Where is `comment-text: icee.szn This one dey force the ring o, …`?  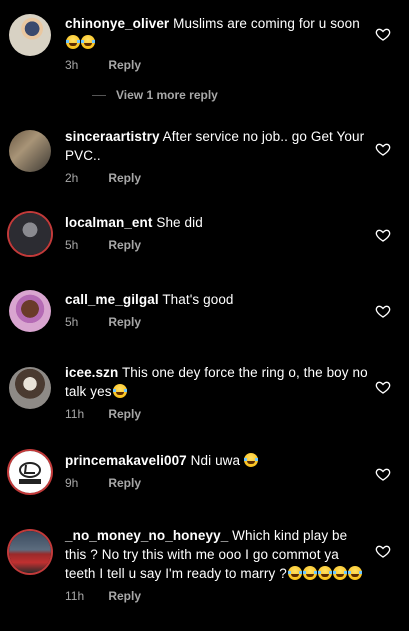 comment-text: icee.szn This one dey force the ring o, … is located at coordinates (217, 382).